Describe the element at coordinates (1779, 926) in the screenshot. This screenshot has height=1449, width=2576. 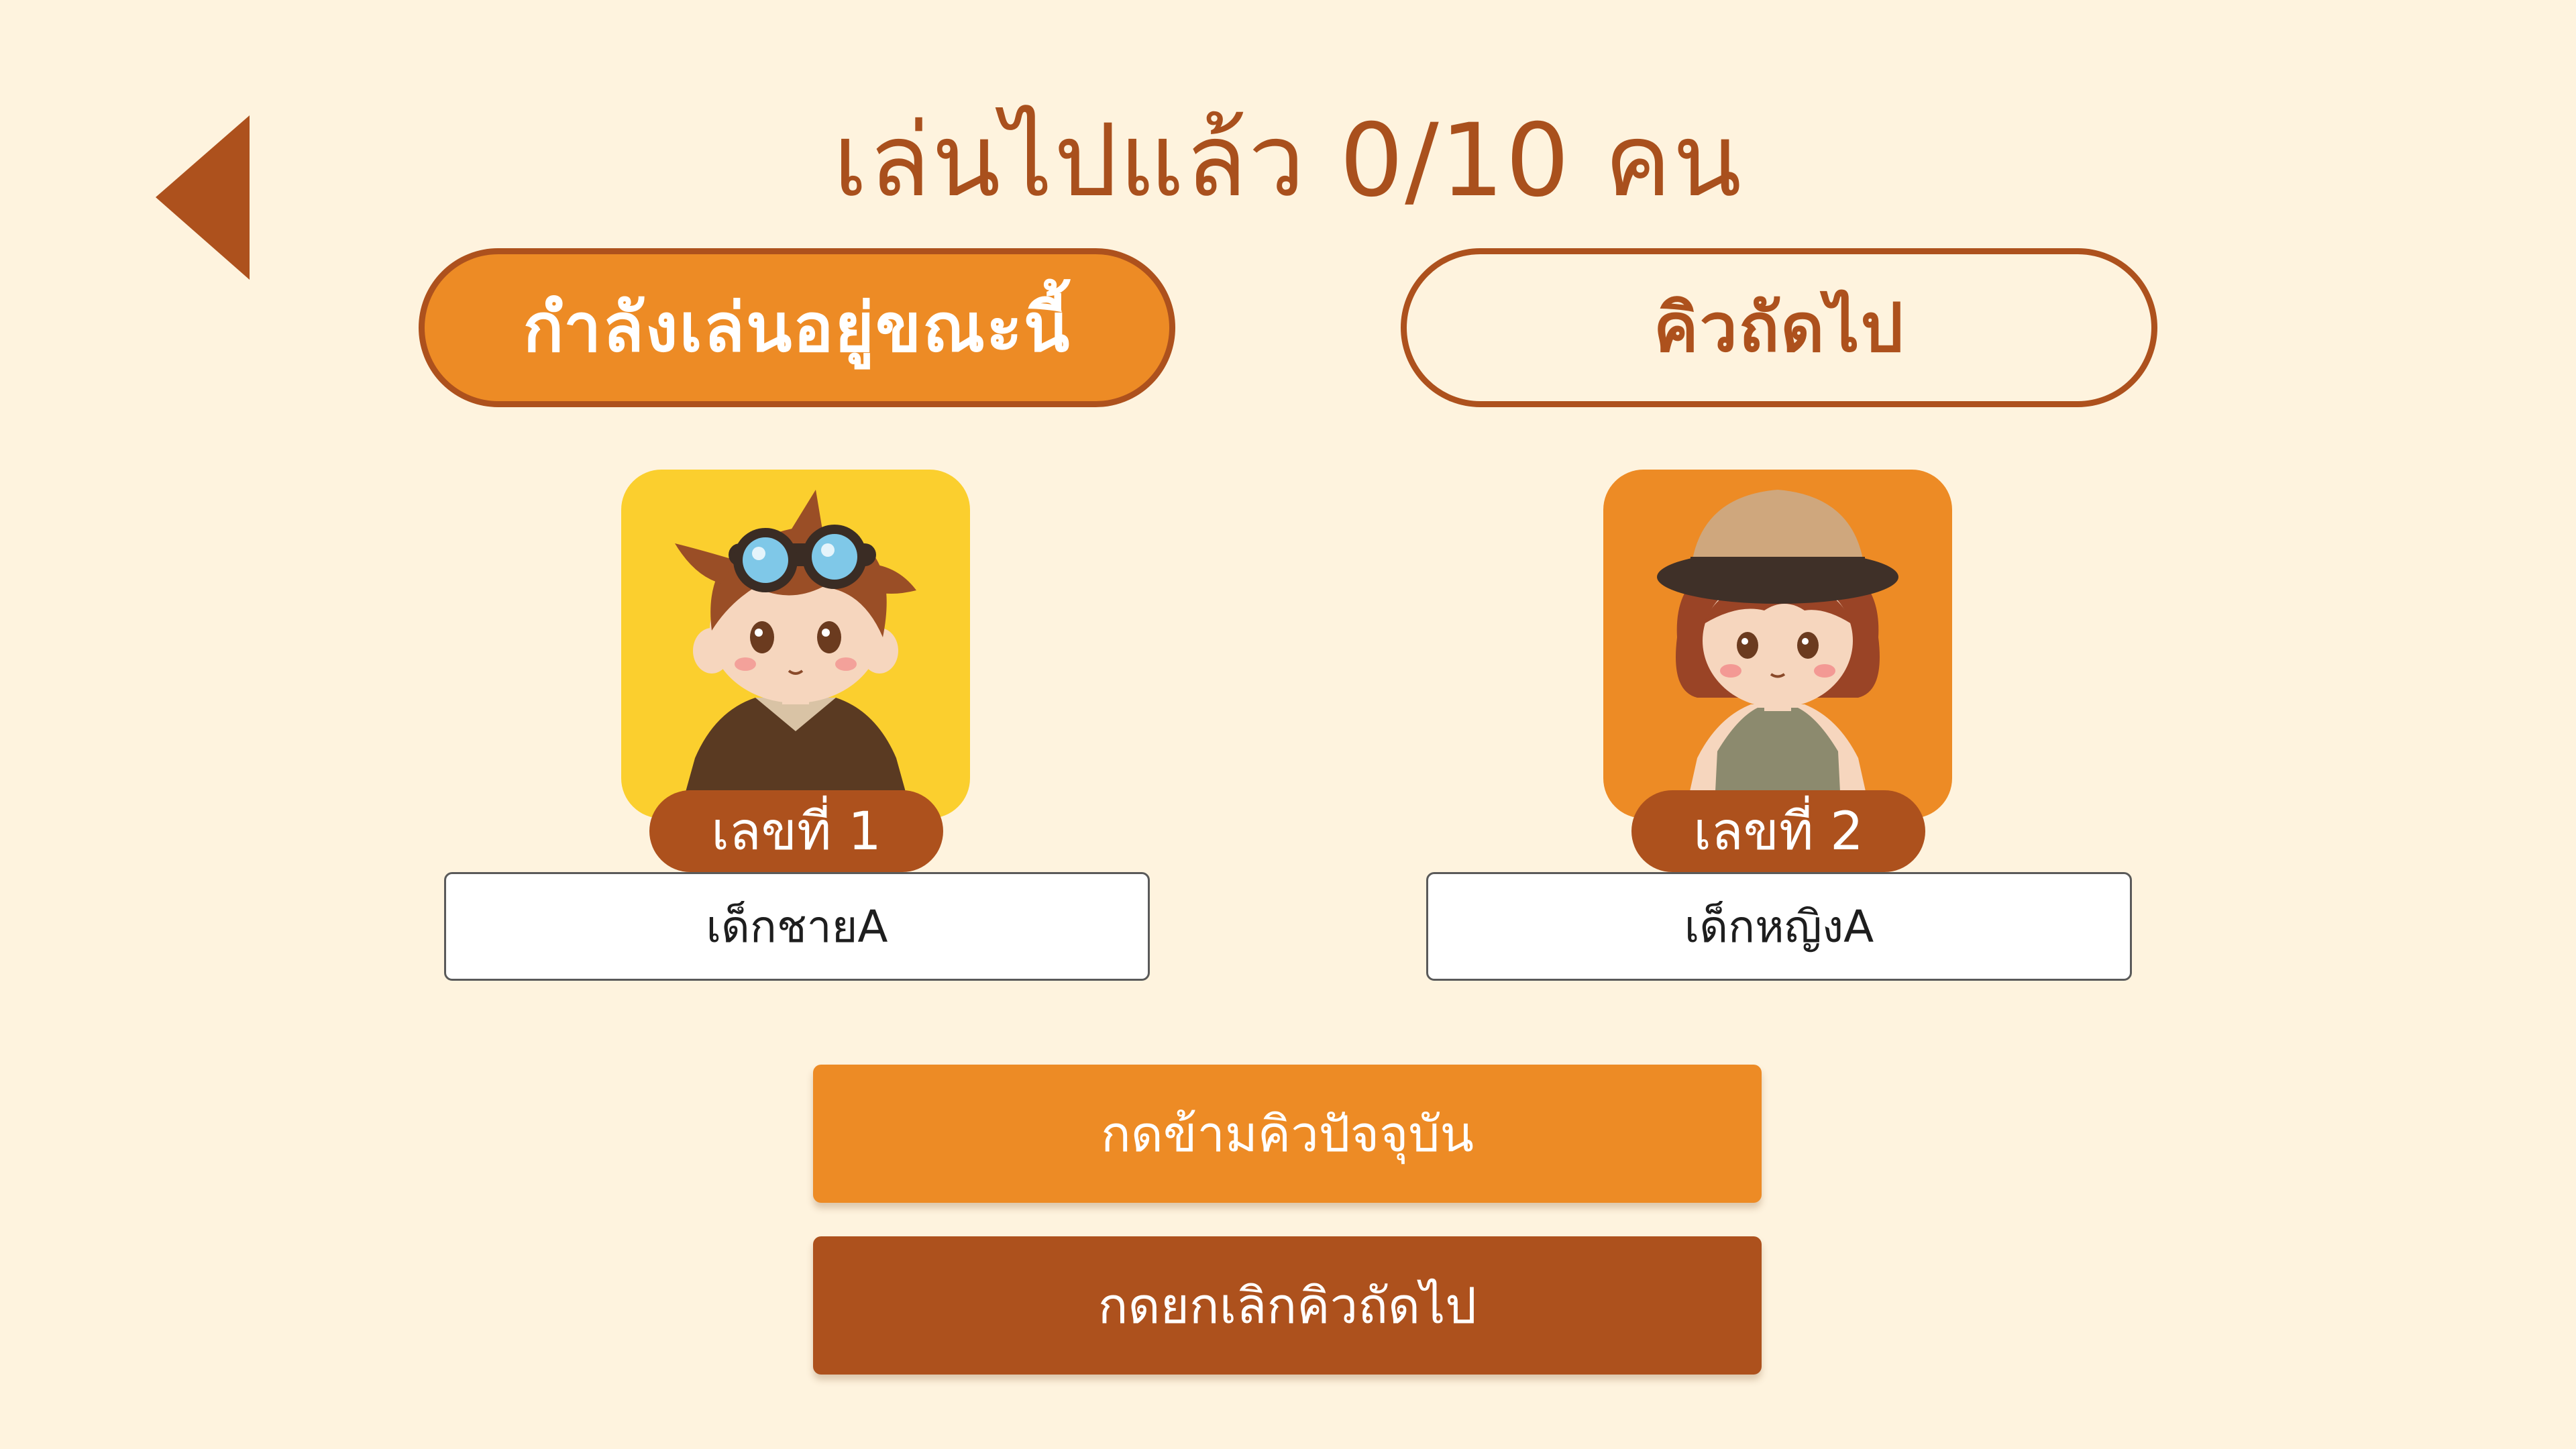
I see `player-2-name: เด็กหญิงA` at that location.